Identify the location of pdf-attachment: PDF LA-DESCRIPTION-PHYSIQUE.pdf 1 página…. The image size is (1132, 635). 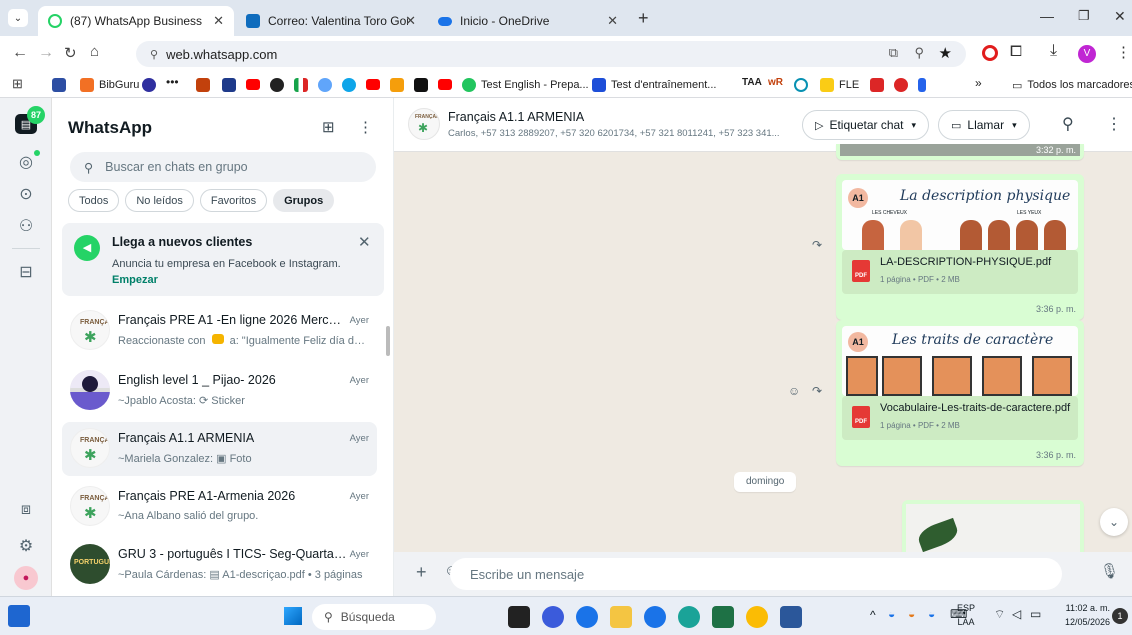
(960, 272).